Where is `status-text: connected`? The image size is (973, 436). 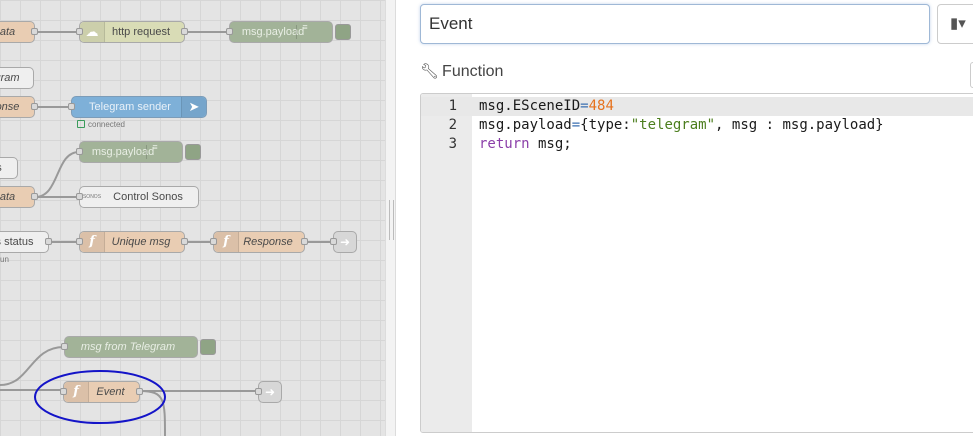 status-text: connected is located at coordinates (106, 124).